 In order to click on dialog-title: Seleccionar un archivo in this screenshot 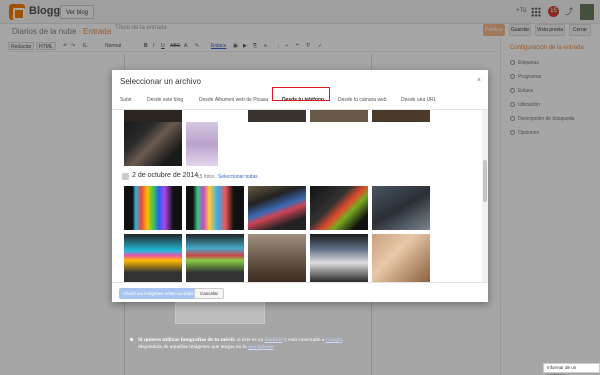, I will do `click(160, 81)`.